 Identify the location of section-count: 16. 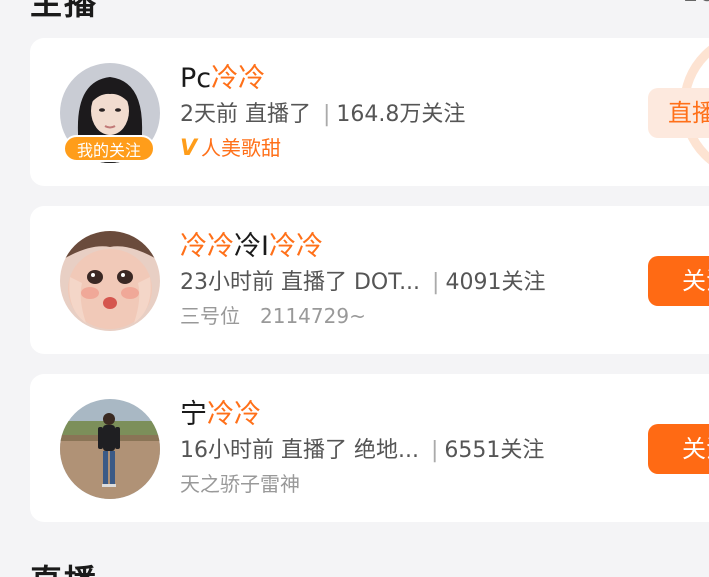
(695, 4).